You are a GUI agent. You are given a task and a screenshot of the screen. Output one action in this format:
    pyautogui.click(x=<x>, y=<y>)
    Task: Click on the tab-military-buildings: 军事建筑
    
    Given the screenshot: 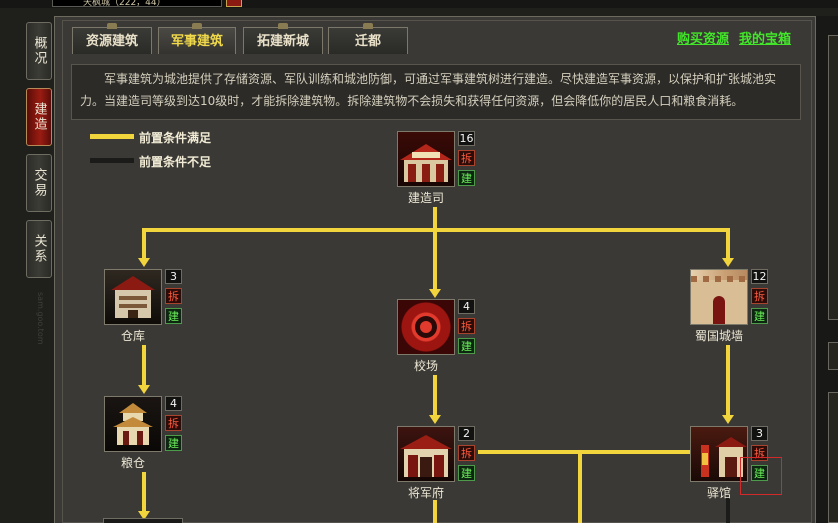 What is the action you would take?
    pyautogui.click(x=197, y=38)
    